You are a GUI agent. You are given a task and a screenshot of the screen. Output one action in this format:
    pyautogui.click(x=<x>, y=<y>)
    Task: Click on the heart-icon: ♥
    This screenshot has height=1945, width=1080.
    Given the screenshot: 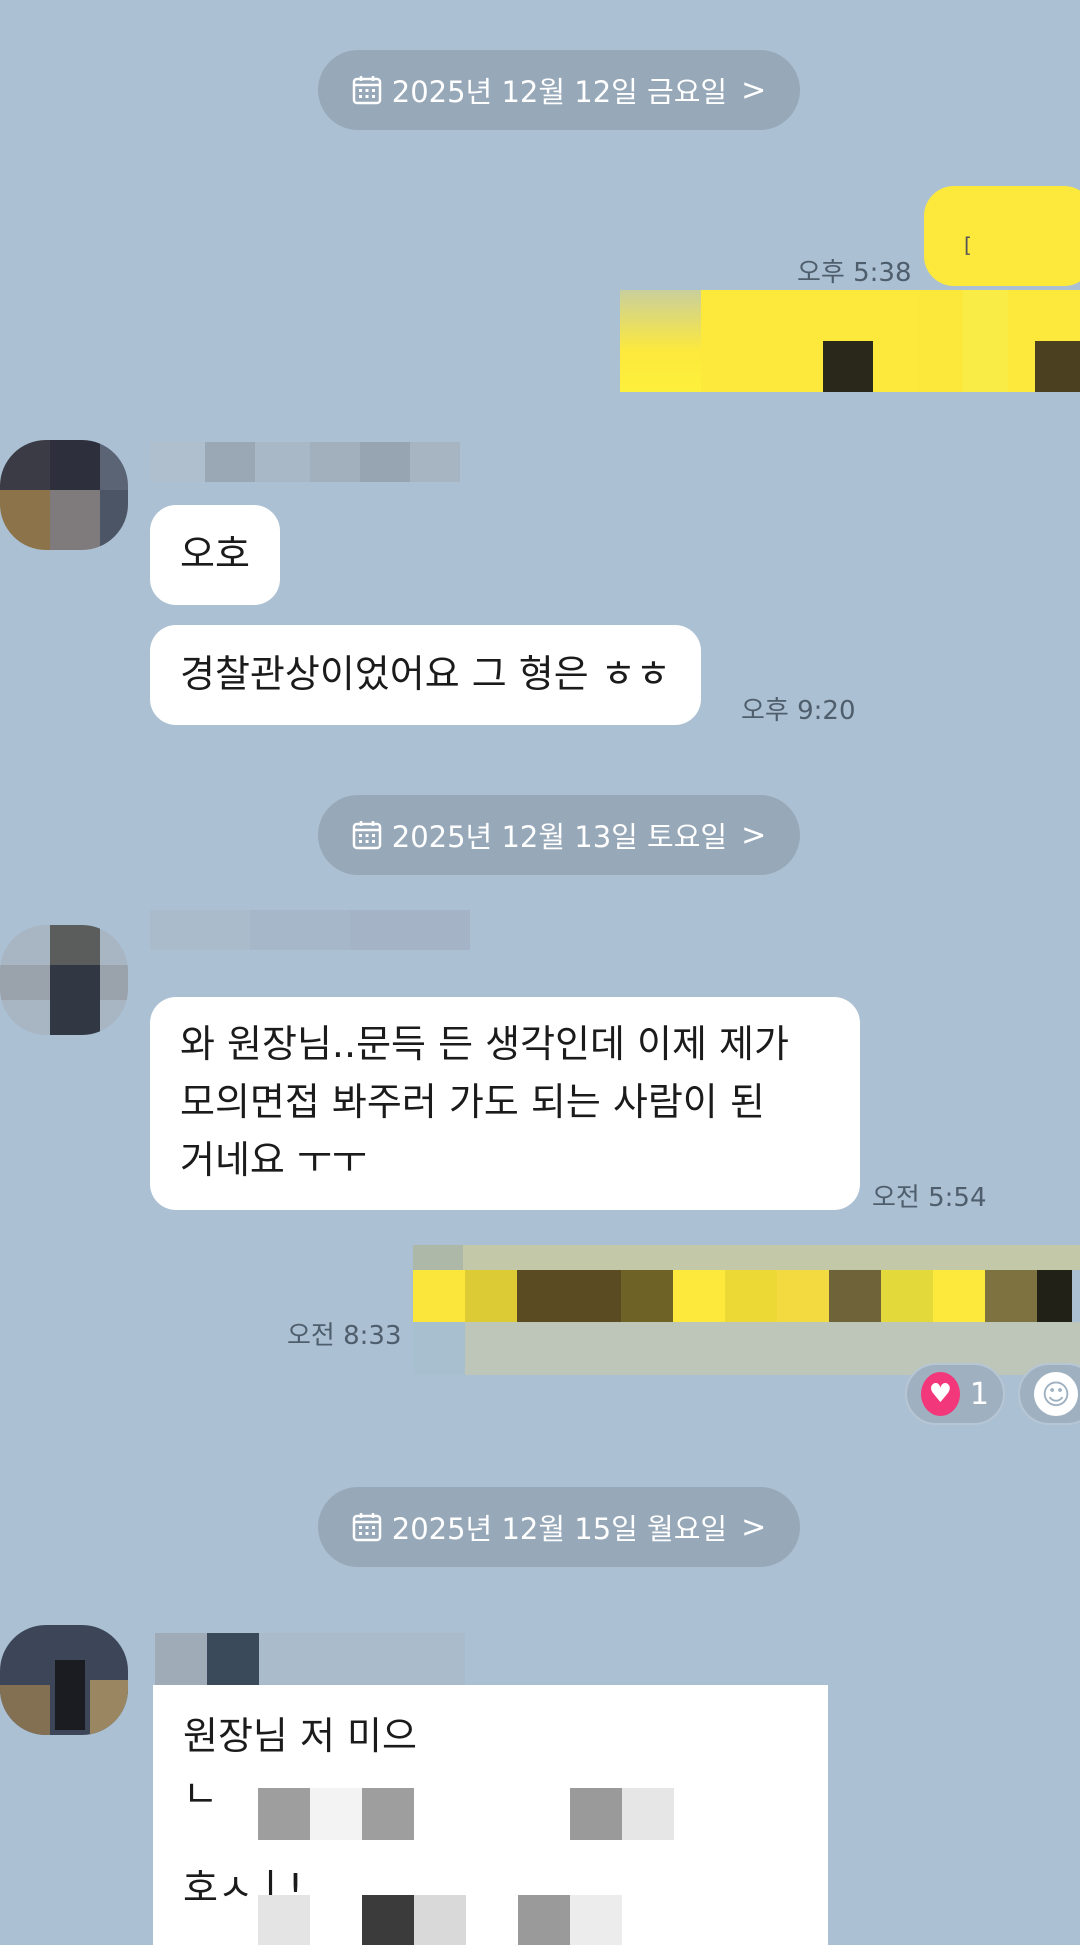 What is the action you would take?
    pyautogui.click(x=940, y=1394)
    